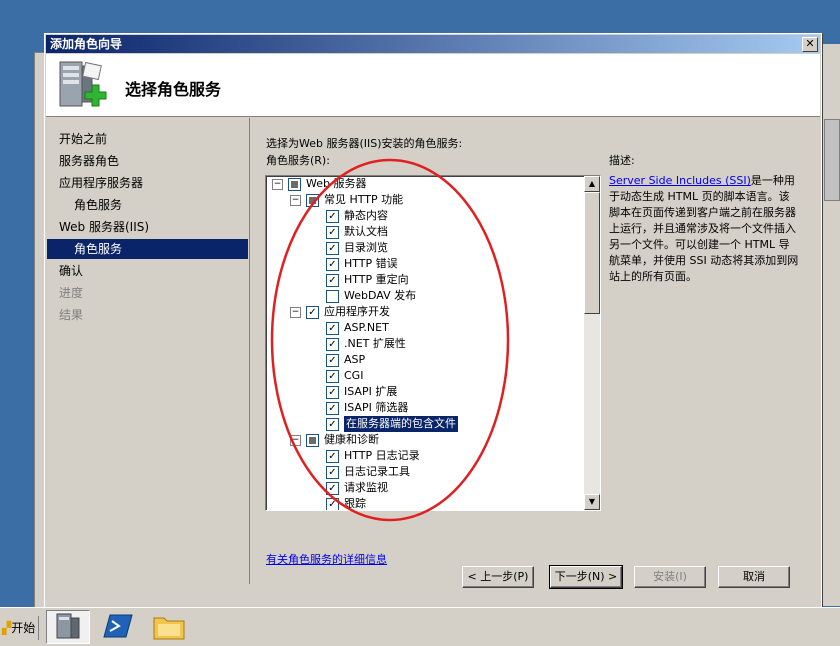 The height and width of the screenshot is (646, 840). I want to click on taskbar: ▞开始, so click(420, 626).